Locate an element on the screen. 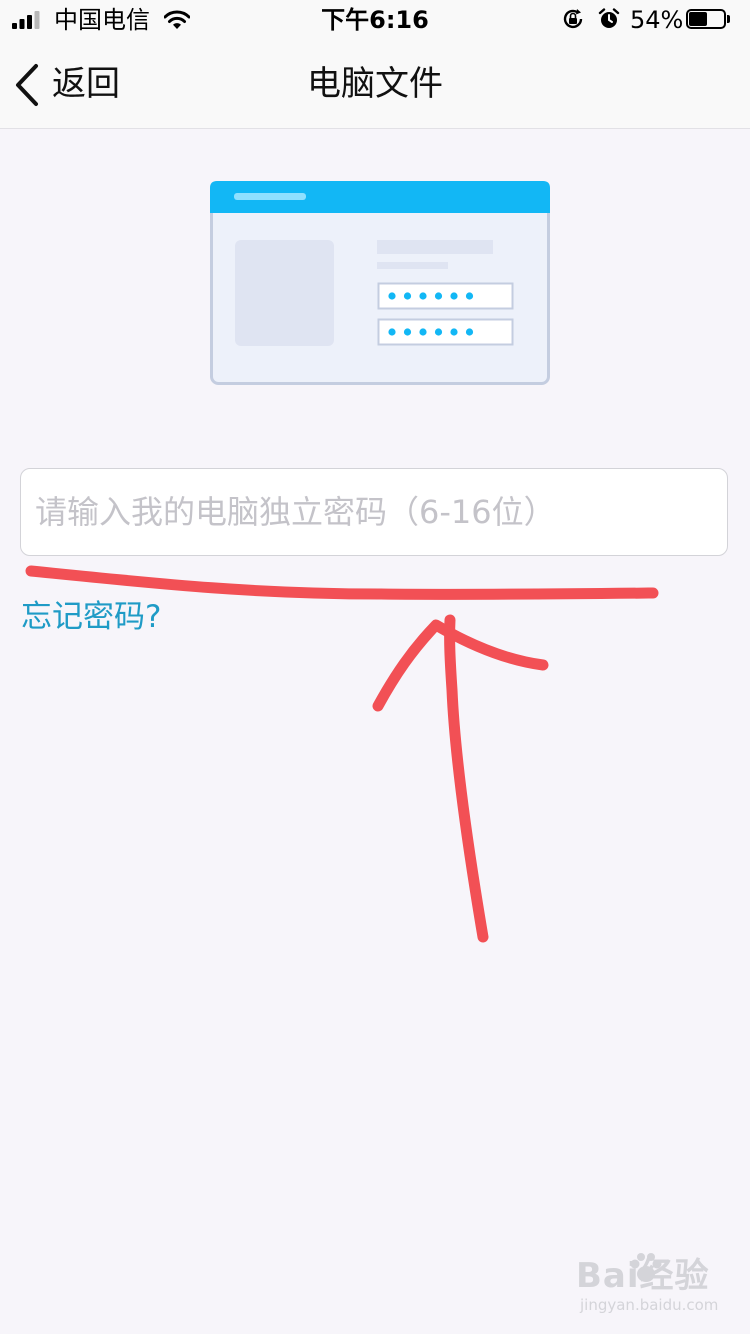 The width and height of the screenshot is (750, 1334). password-field is located at coordinates (374, 512).